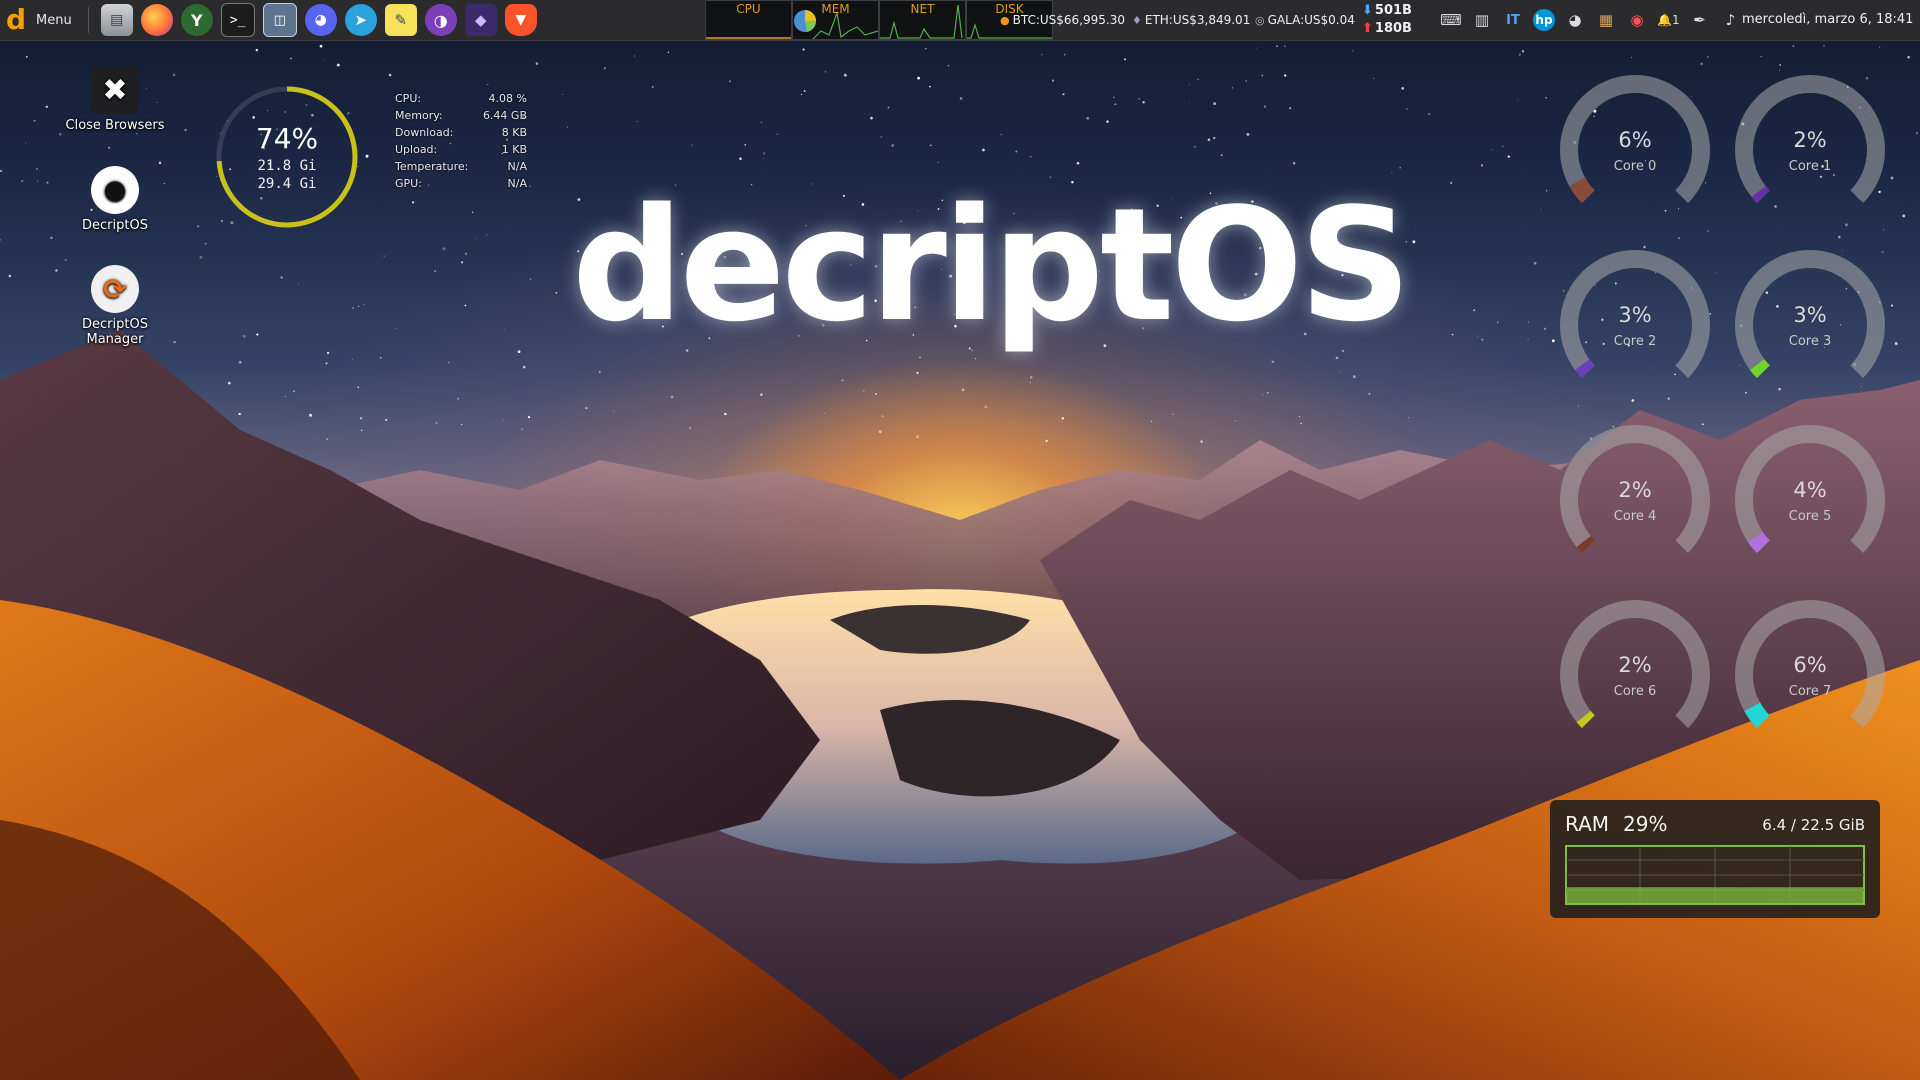  What do you see at coordinates (1513, 20) in the screenshot?
I see `keyboard-layout-indicator: IT` at bounding box center [1513, 20].